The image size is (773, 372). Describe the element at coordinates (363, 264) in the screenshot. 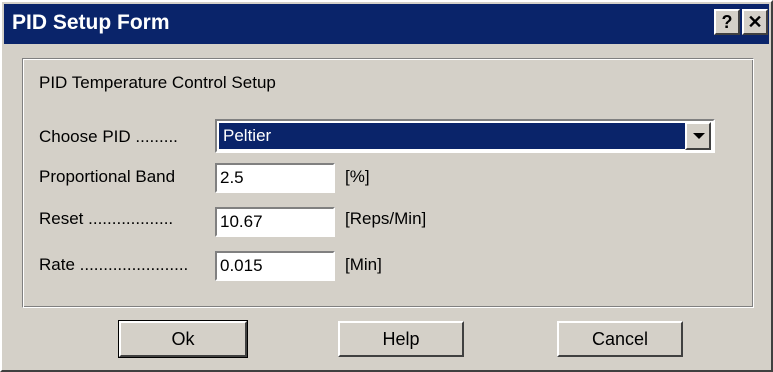

I see `rate-unit: [Min]` at that location.